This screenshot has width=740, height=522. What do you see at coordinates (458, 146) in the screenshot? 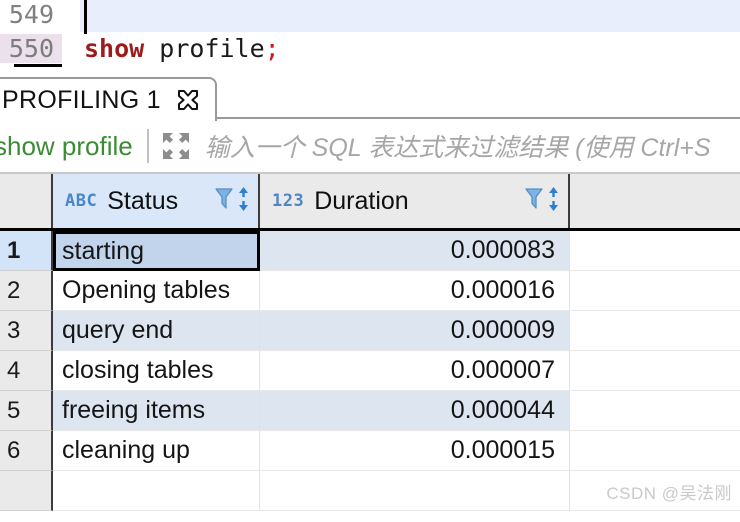
I see `filter-expression-input: 输入一个 SQL 表达式来过滤结果 (使用 Ctrl+S` at bounding box center [458, 146].